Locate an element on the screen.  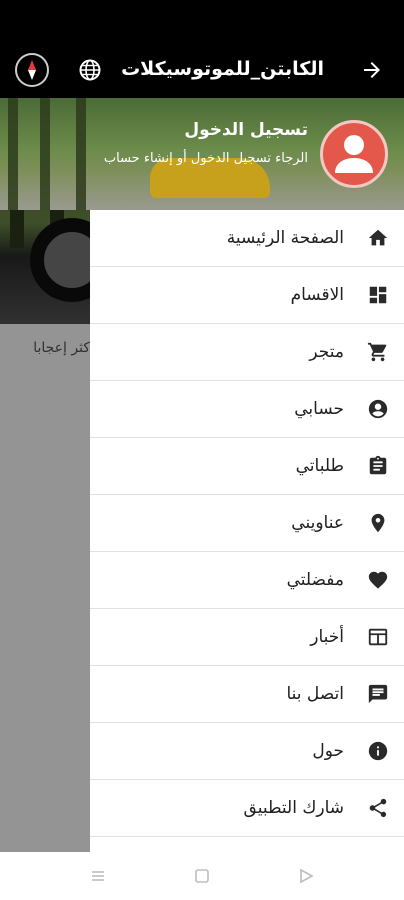
account-icon is located at coordinates (378, 409).